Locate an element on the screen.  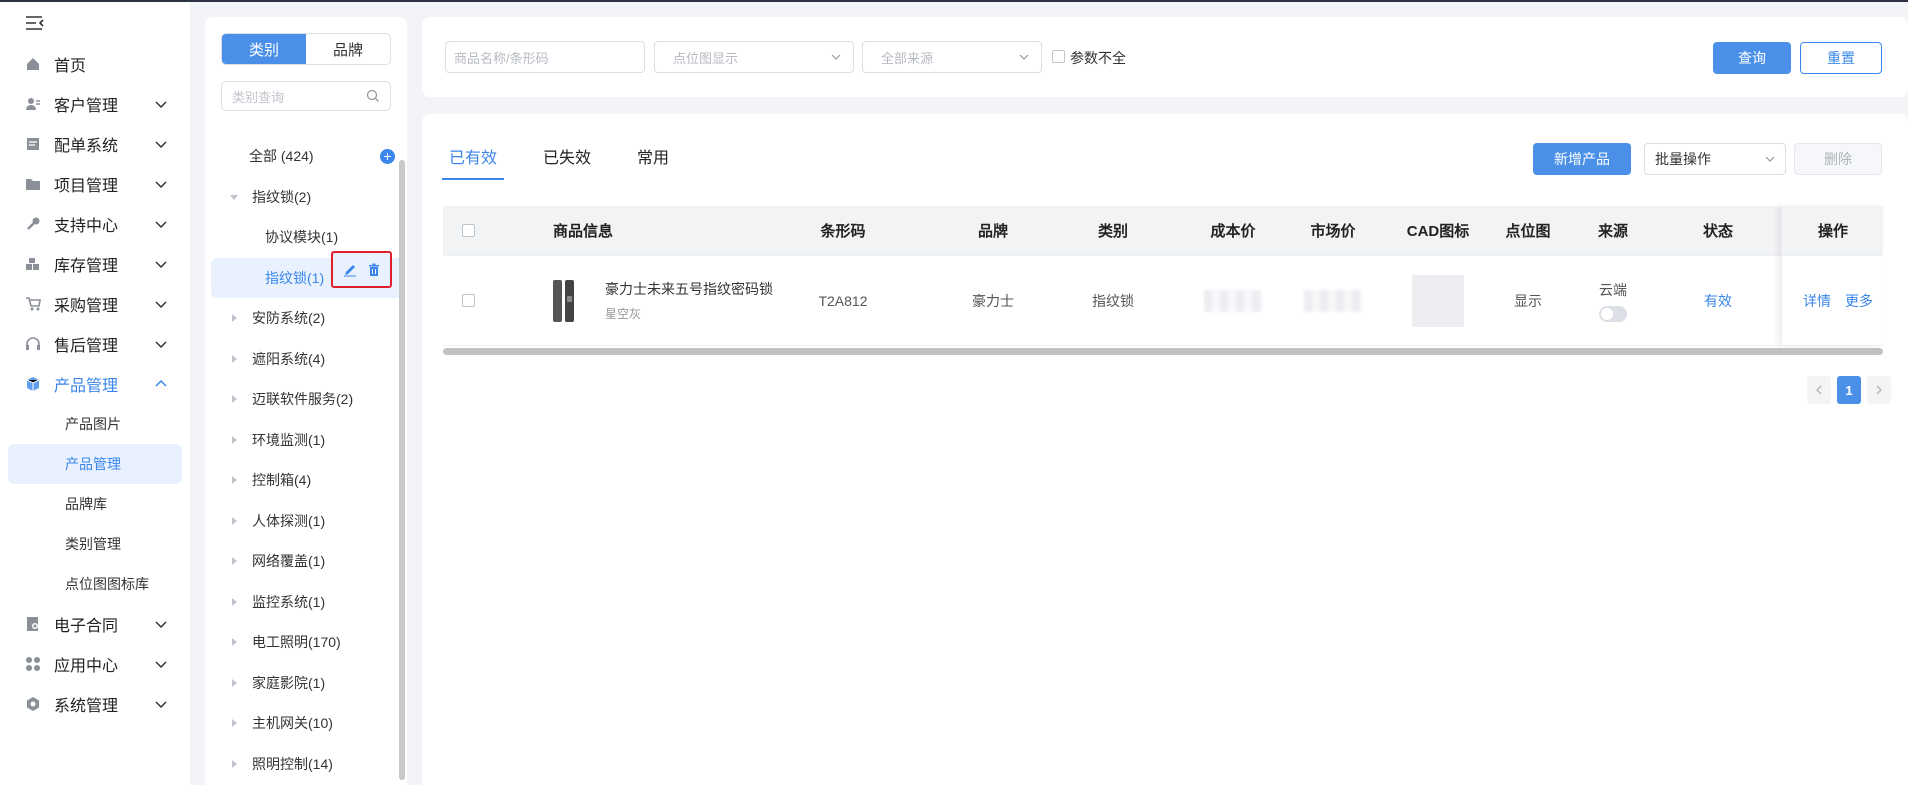
source-select-value: 全部来源 is located at coordinates (907, 58).